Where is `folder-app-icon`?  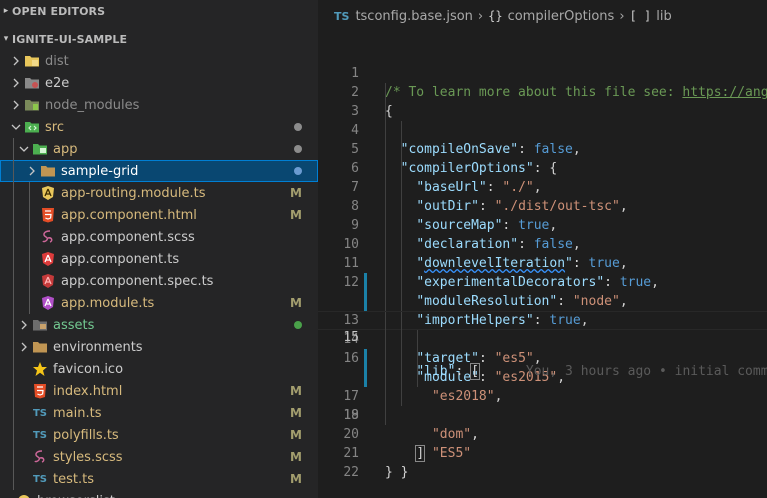
folder-app-icon is located at coordinates (40, 149).